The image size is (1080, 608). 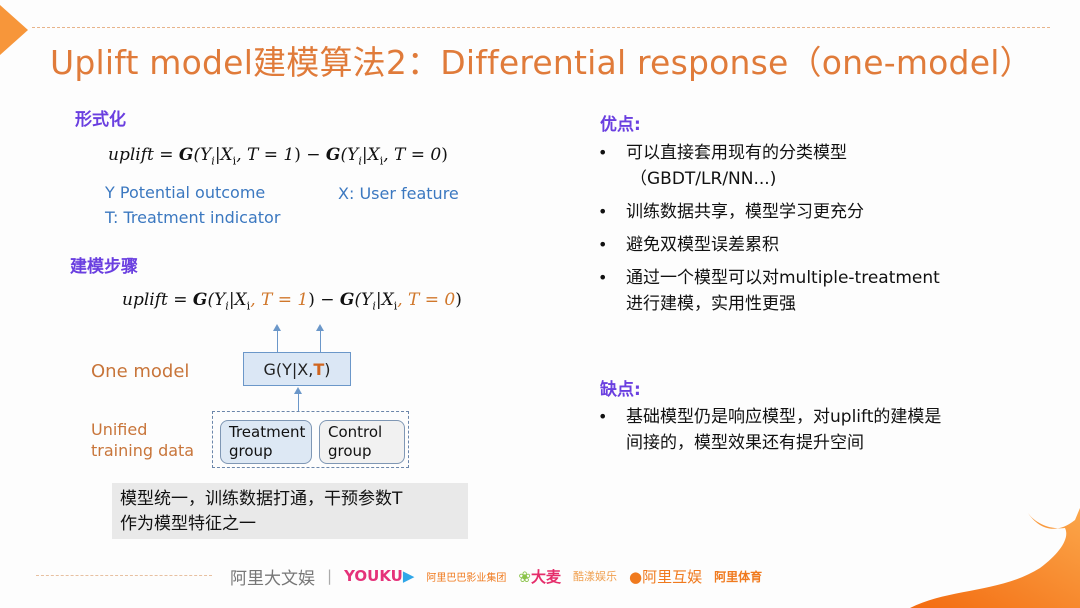 I want to click on logo-ali-sports: 阿里体育, so click(x=738, y=576).